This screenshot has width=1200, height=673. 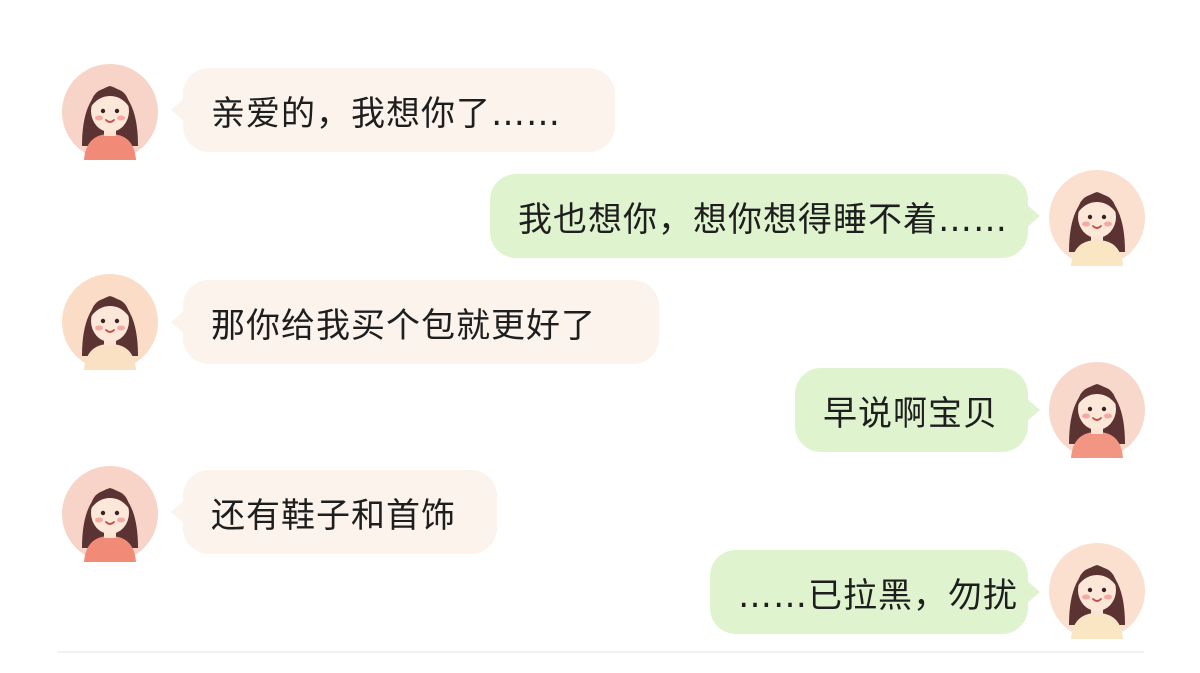 What do you see at coordinates (878, 595) in the screenshot?
I see `message-text: ……已拉黑，勿扰` at bounding box center [878, 595].